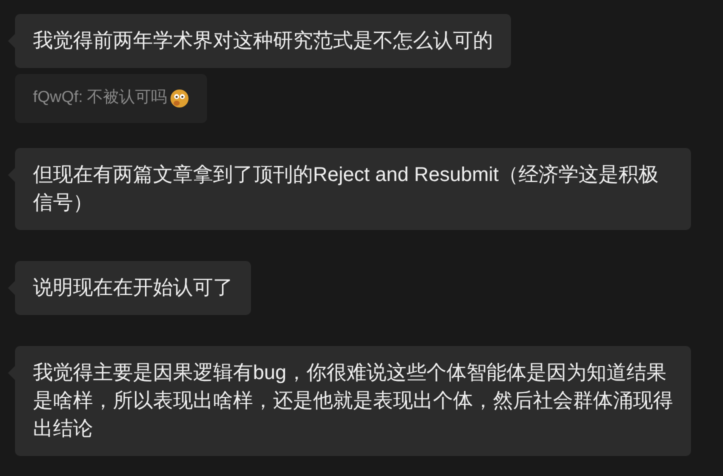 The image size is (723, 476). Describe the element at coordinates (100, 98) in the screenshot. I see `quote-text: fQwQf: 不被认可吗` at that location.